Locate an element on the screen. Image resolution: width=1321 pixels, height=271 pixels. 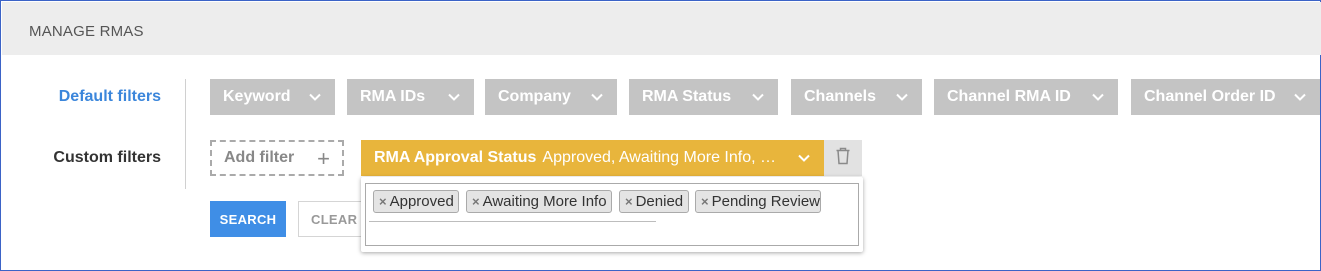
filter-chip-channel-rma-id: Channel RMA ID is located at coordinates (1026, 97).